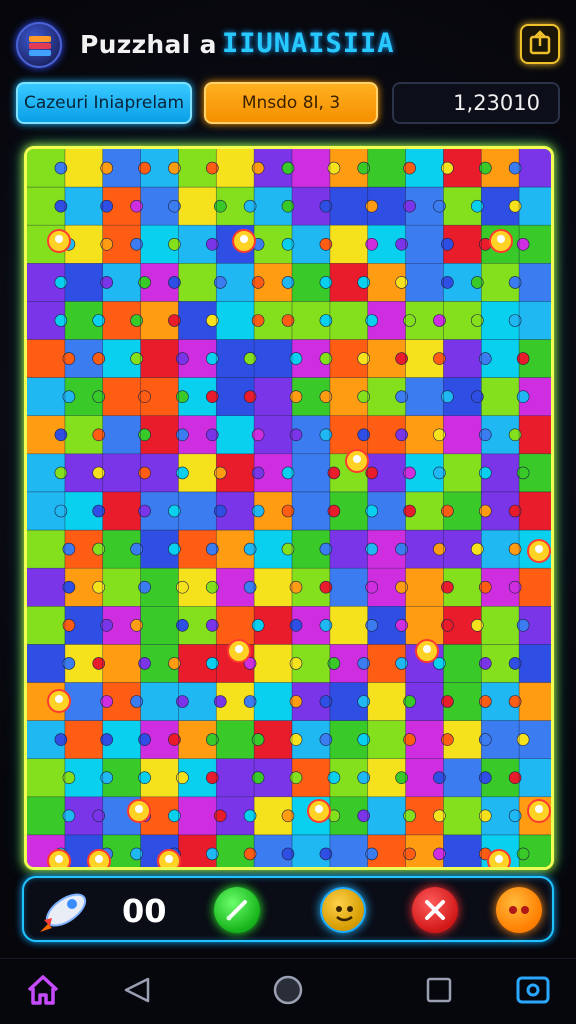  What do you see at coordinates (288, 38) in the screenshot?
I see `header: Puzzhal a IIUNAISIIA` at bounding box center [288, 38].